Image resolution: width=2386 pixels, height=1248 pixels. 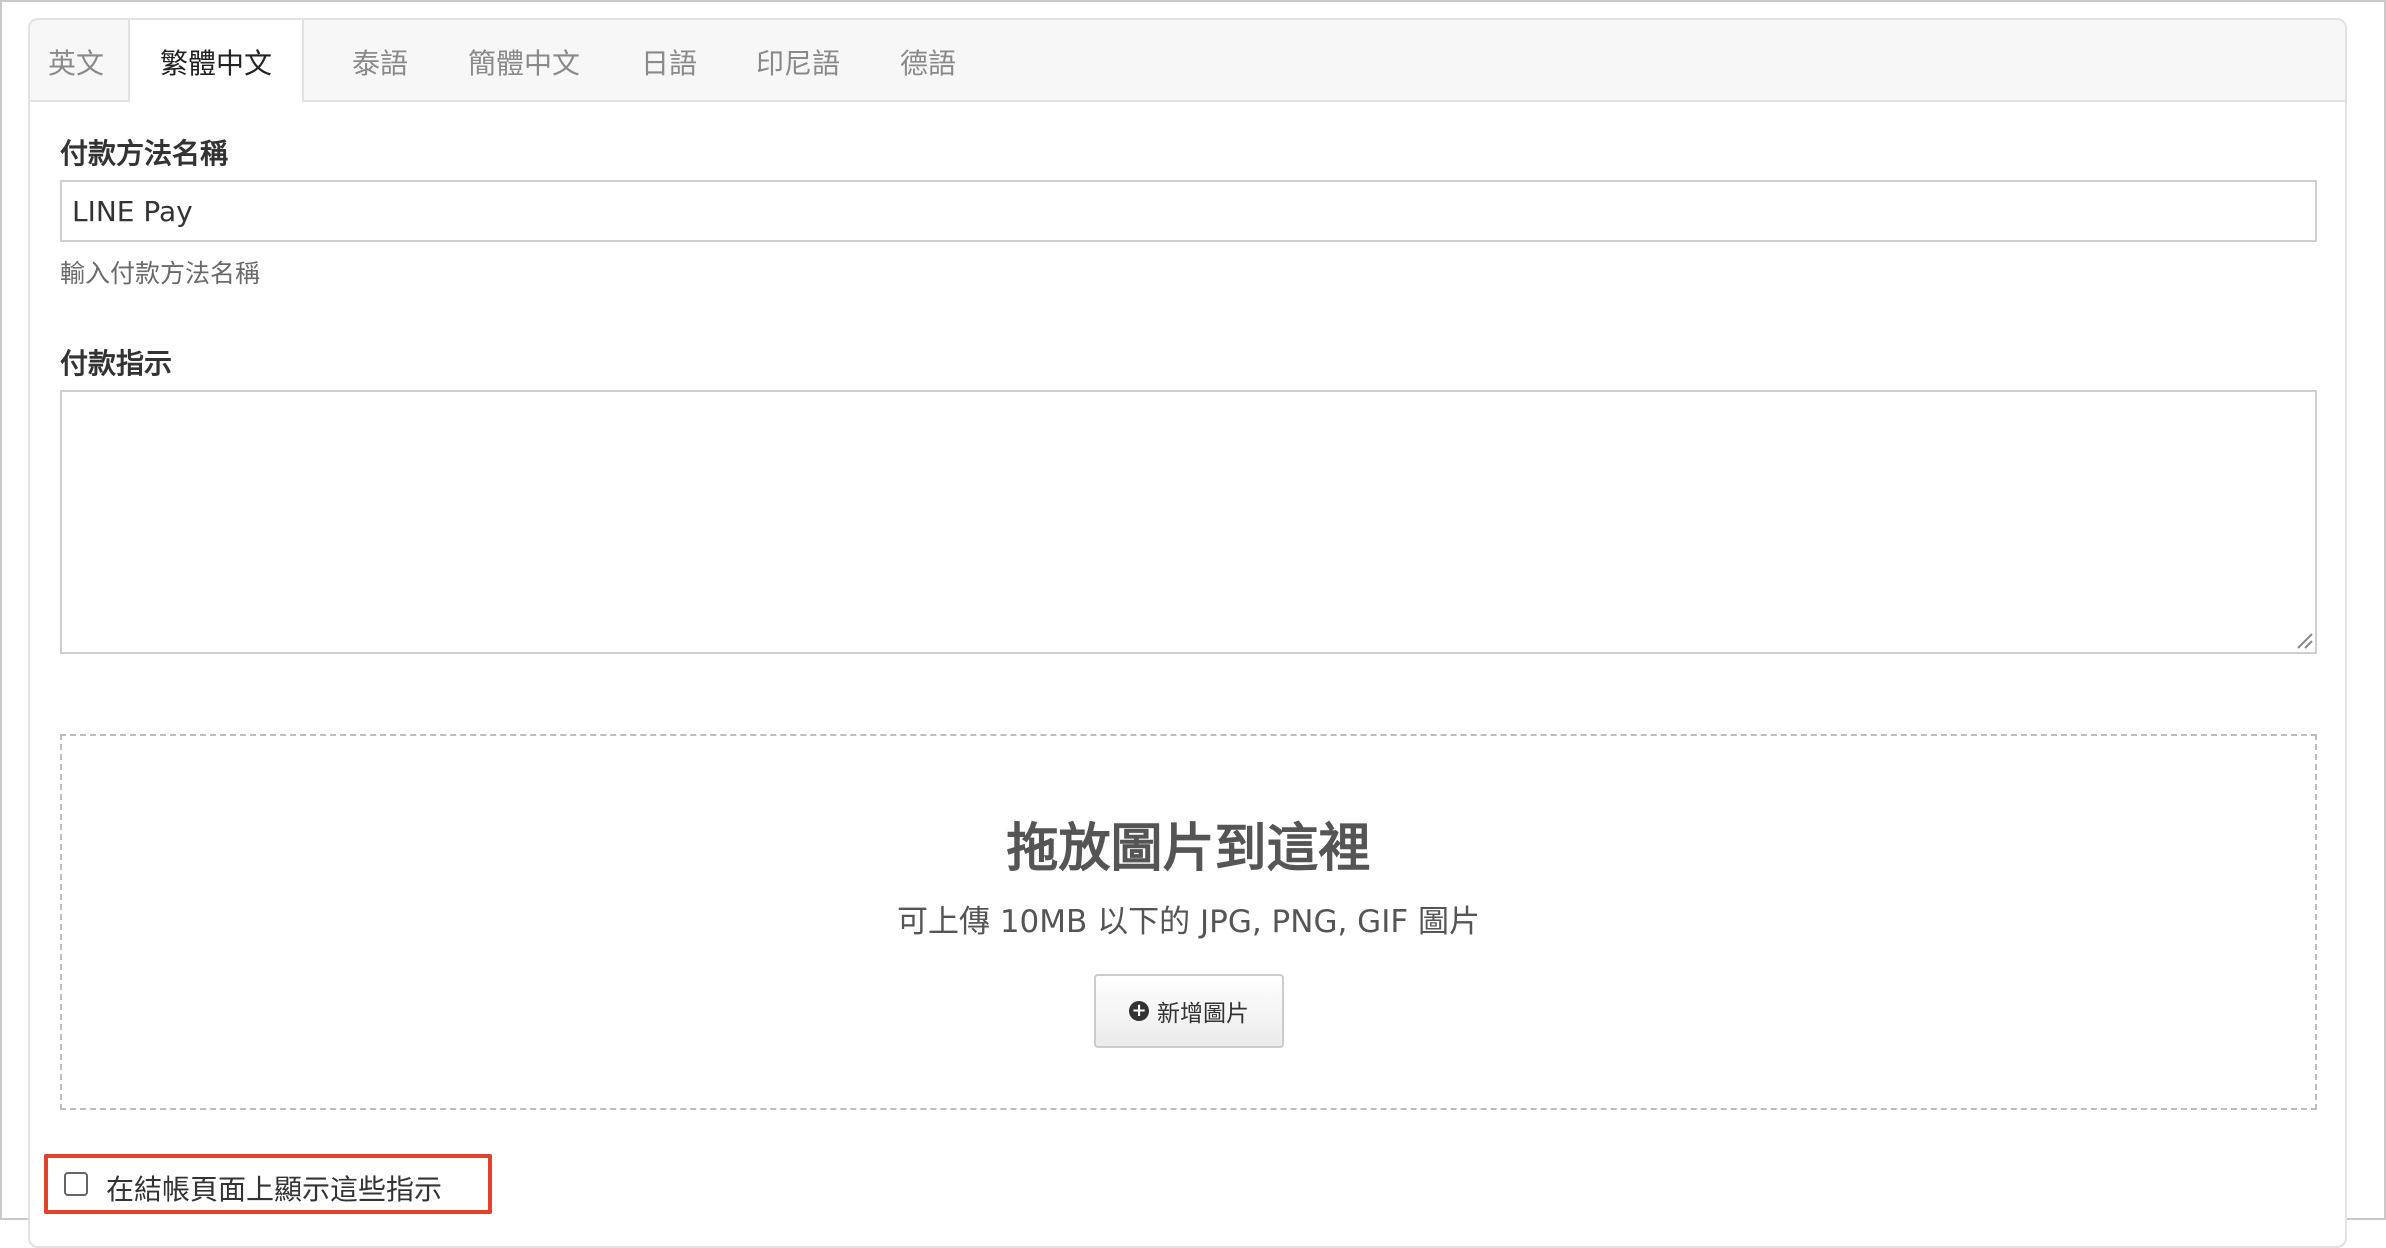 I want to click on add-image-button: + 新增圖片, so click(x=1189, y=1011).